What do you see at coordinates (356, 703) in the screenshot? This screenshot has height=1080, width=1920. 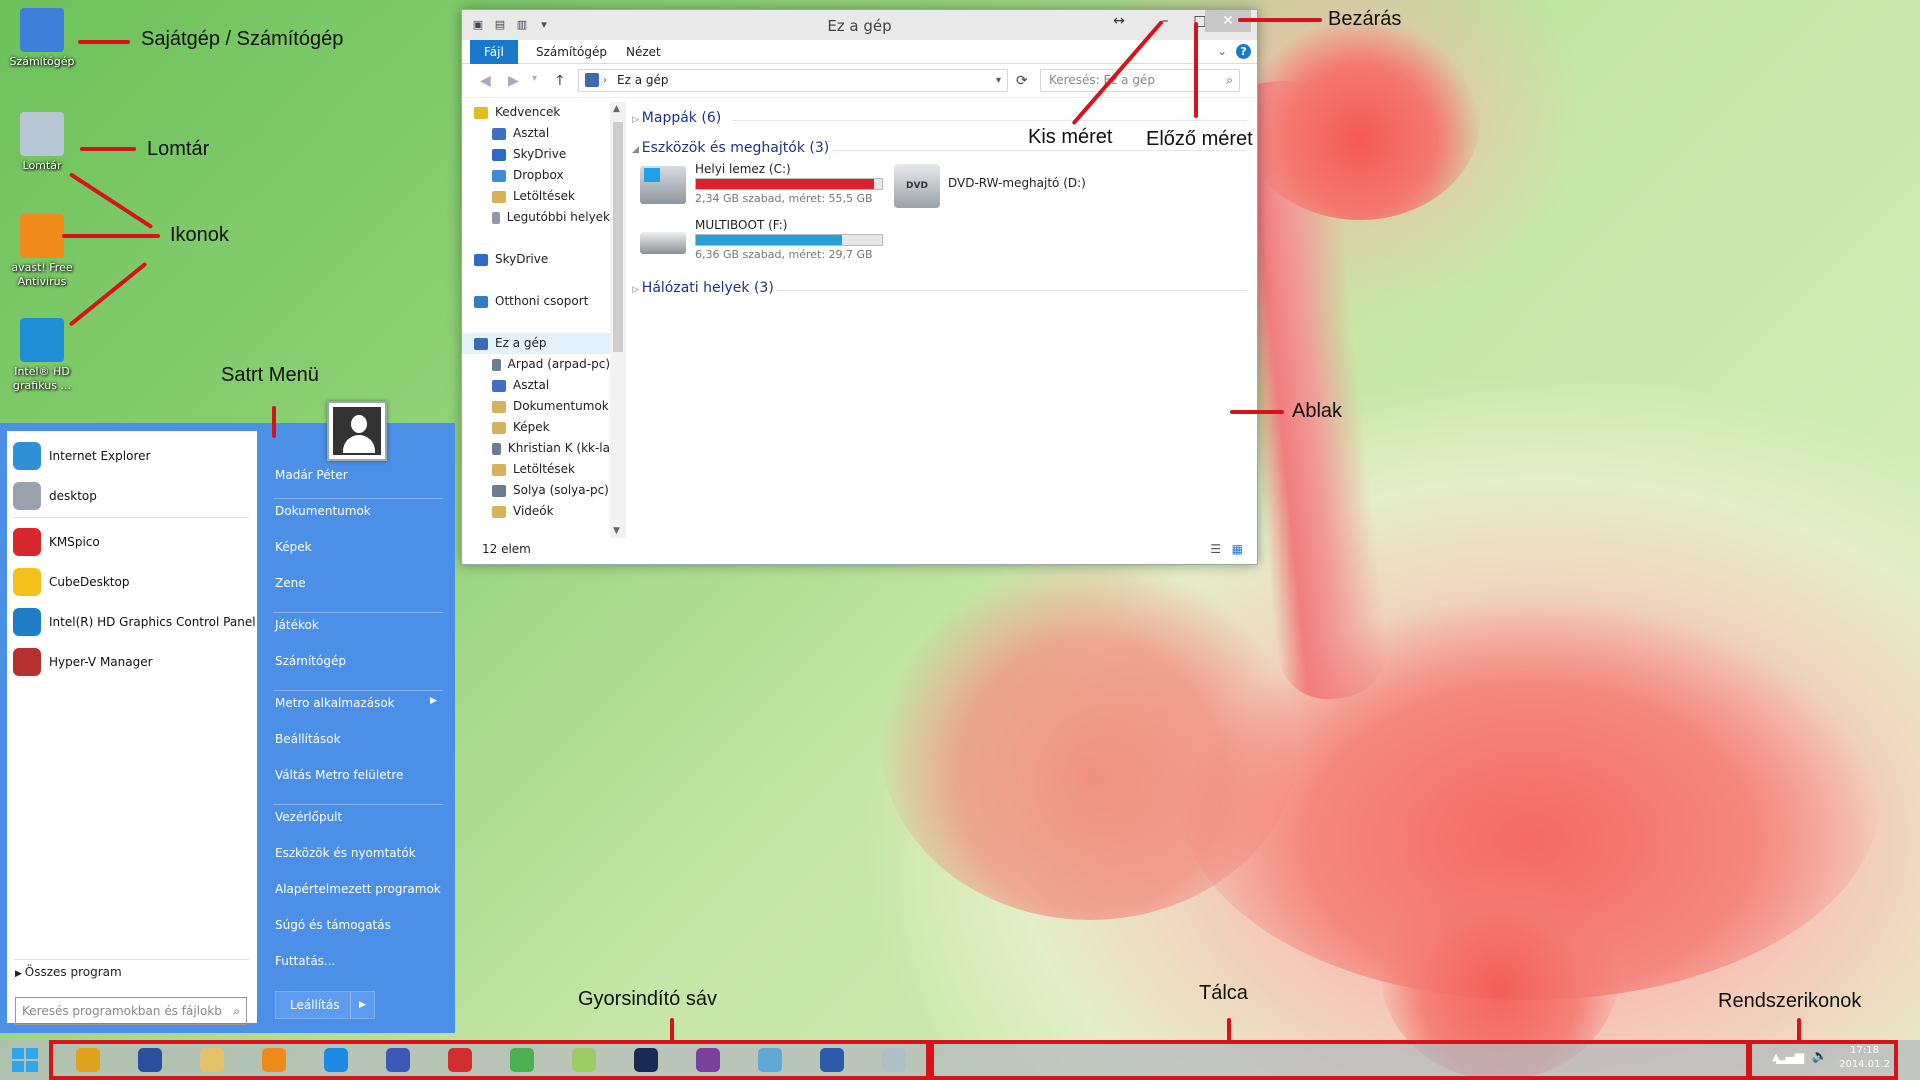 I see `start-place-6: Metro alkalmazások ▶` at bounding box center [356, 703].